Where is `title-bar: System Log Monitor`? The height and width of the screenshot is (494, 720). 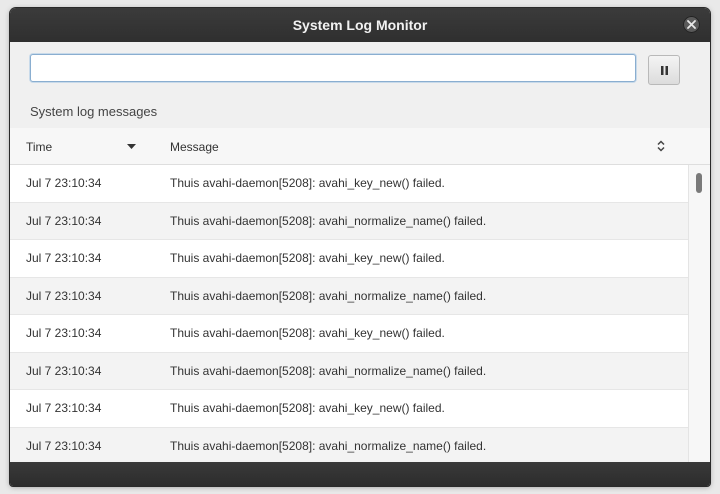 title-bar: System Log Monitor is located at coordinates (360, 25).